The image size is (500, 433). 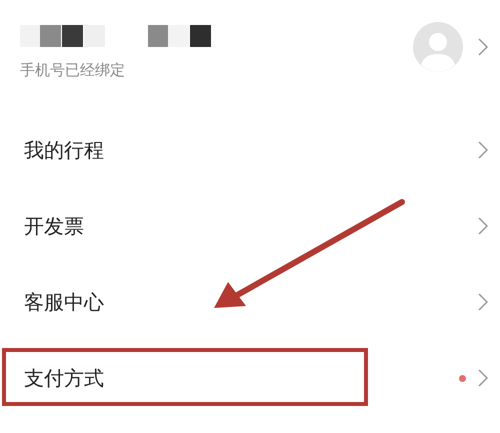 What do you see at coordinates (54, 226) in the screenshot?
I see `menu-item: 开发票` at bounding box center [54, 226].